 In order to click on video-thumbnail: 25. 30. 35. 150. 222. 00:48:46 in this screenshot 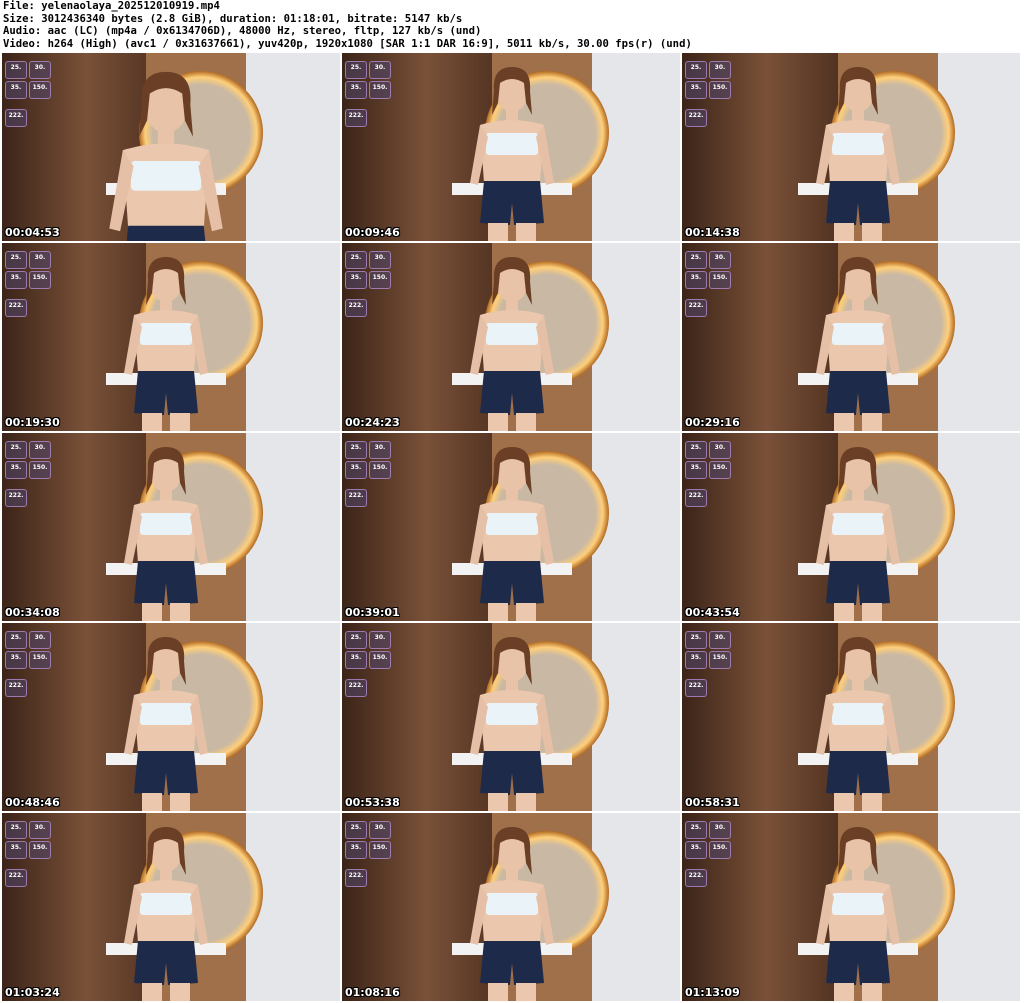, I will do `click(171, 717)`.